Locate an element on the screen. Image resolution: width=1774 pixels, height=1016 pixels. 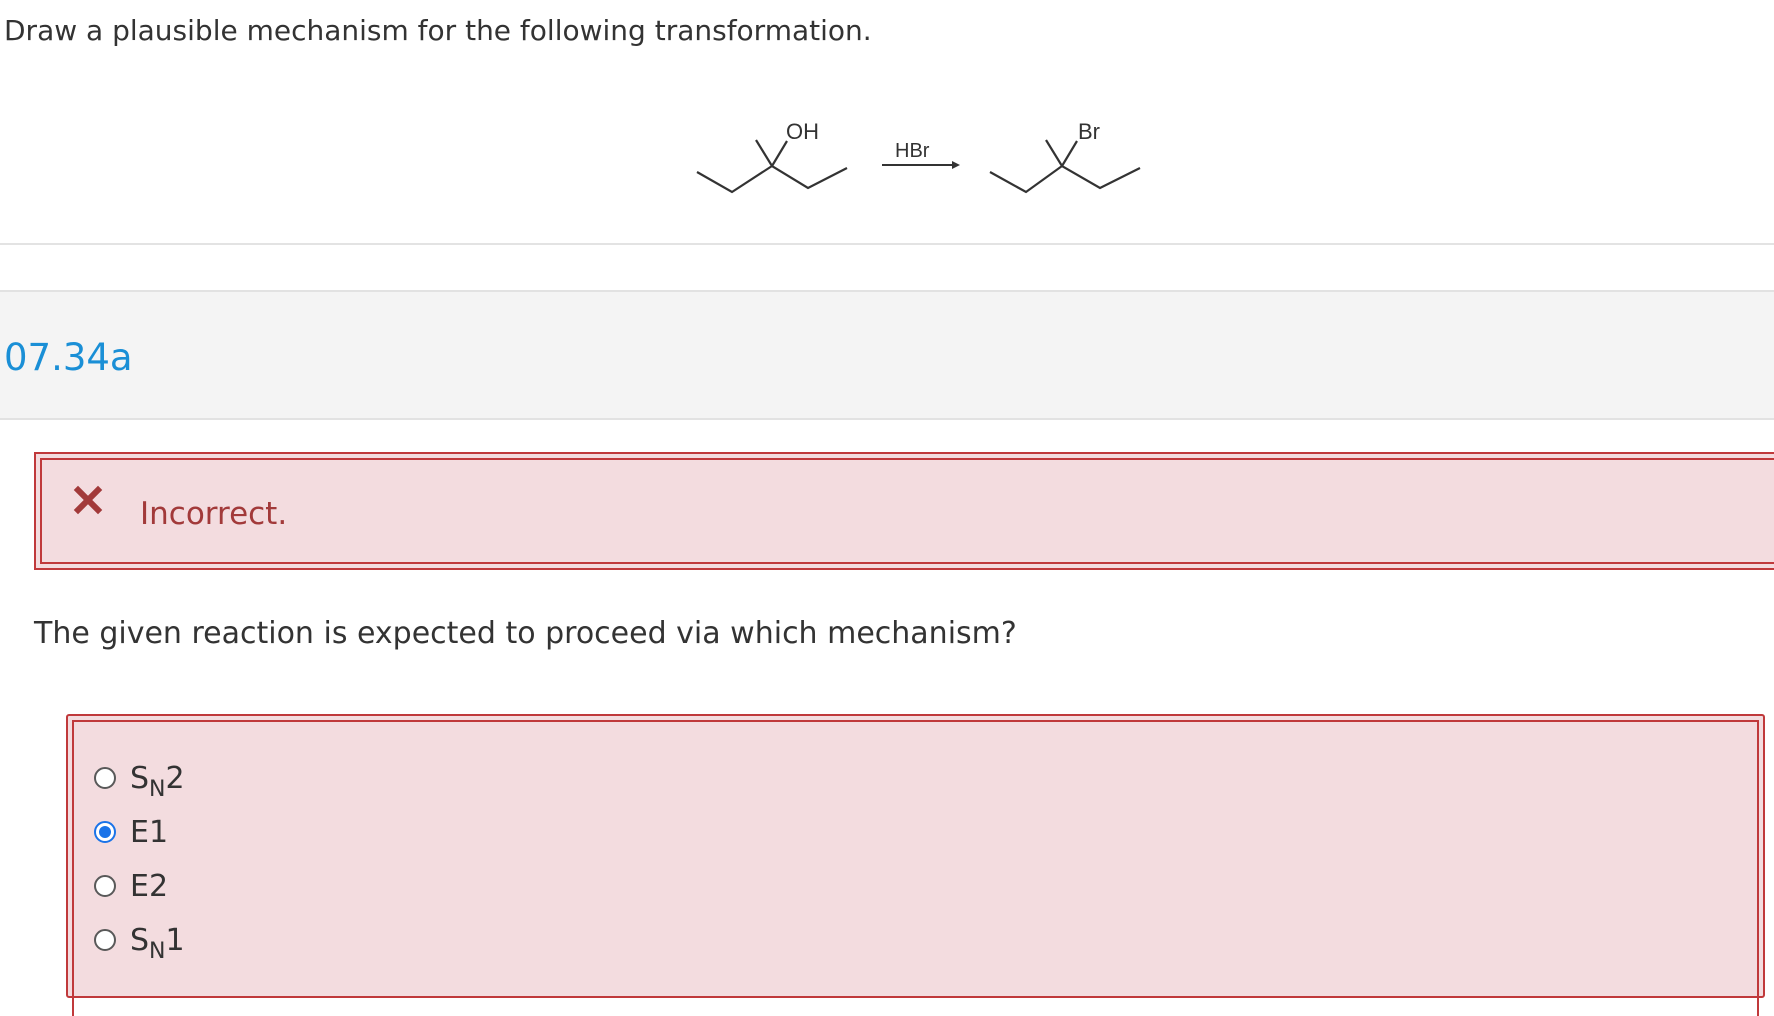
feedback-incorrect-box: Incorrect. is located at coordinates (904, 511).